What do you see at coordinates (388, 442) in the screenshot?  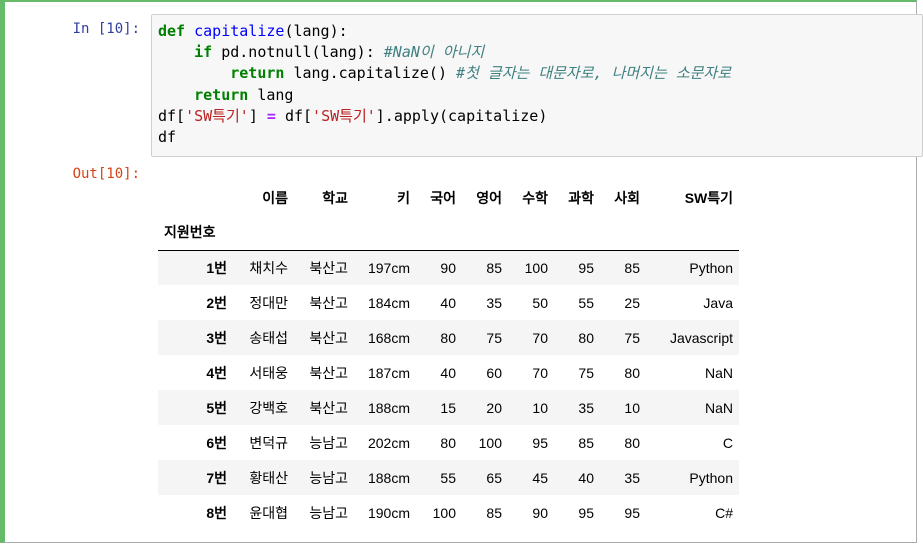 I see `table-cell: 202cm` at bounding box center [388, 442].